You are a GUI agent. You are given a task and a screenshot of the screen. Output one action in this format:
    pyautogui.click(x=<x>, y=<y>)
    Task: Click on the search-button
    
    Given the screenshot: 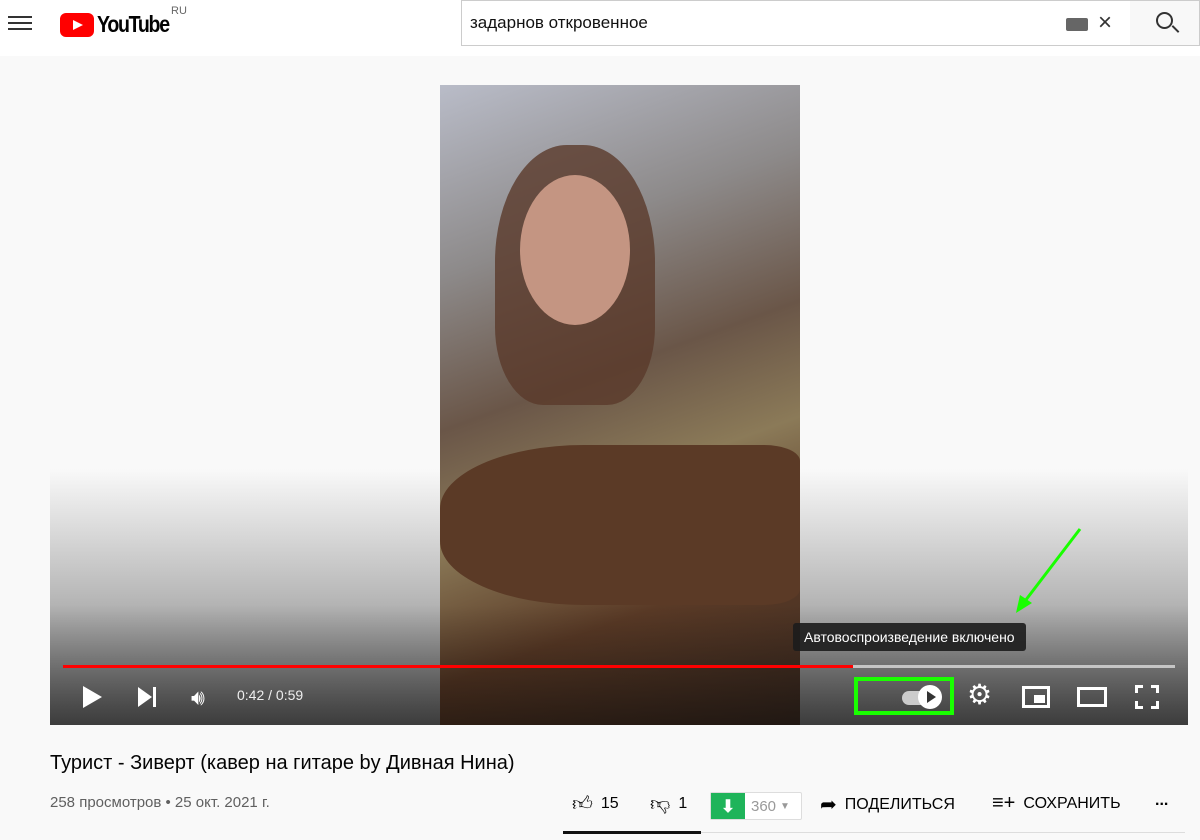 What is the action you would take?
    pyautogui.click(x=1165, y=23)
    